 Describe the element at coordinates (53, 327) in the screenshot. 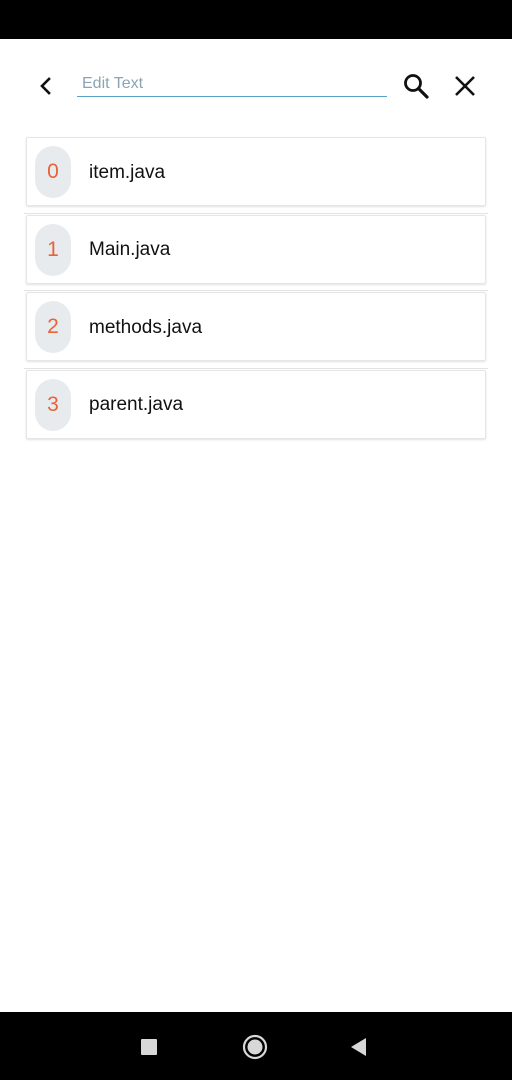

I see `index-badge: 2` at that location.